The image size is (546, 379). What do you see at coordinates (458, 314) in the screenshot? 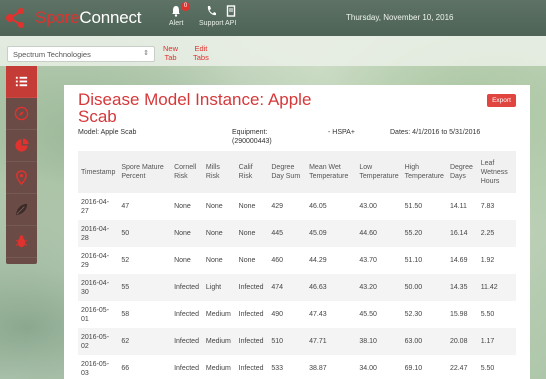
I see `table-cell: 15.98` at bounding box center [458, 314].